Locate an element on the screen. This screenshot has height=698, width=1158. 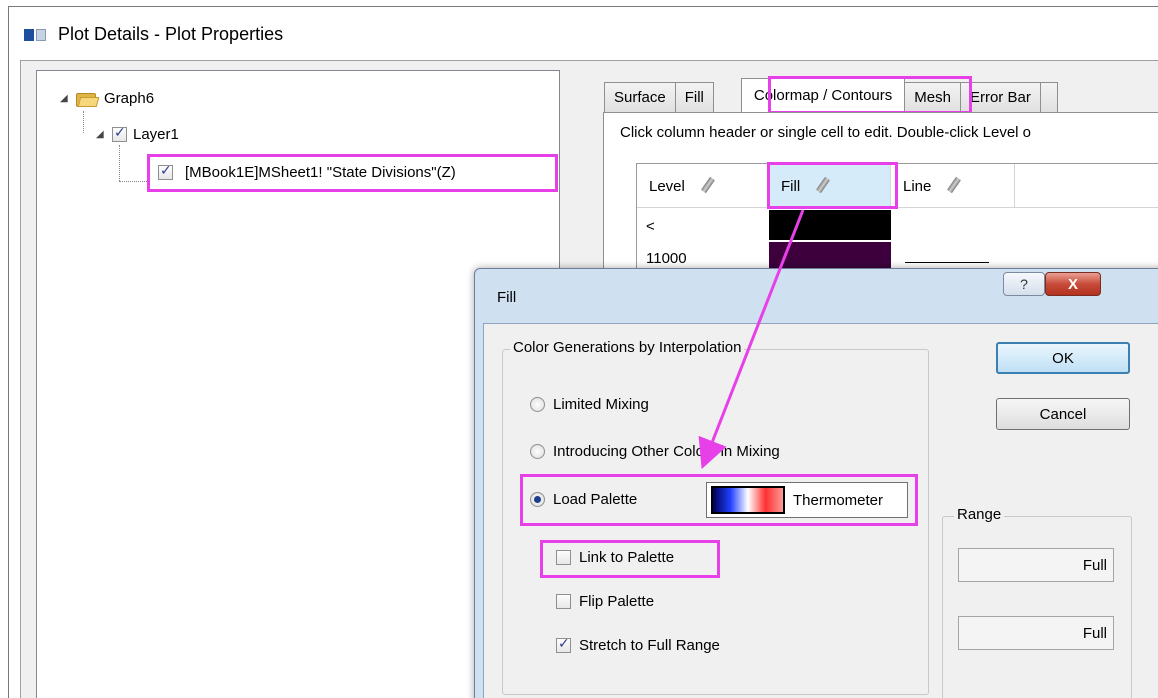
plot-checkbox is located at coordinates (165, 171).